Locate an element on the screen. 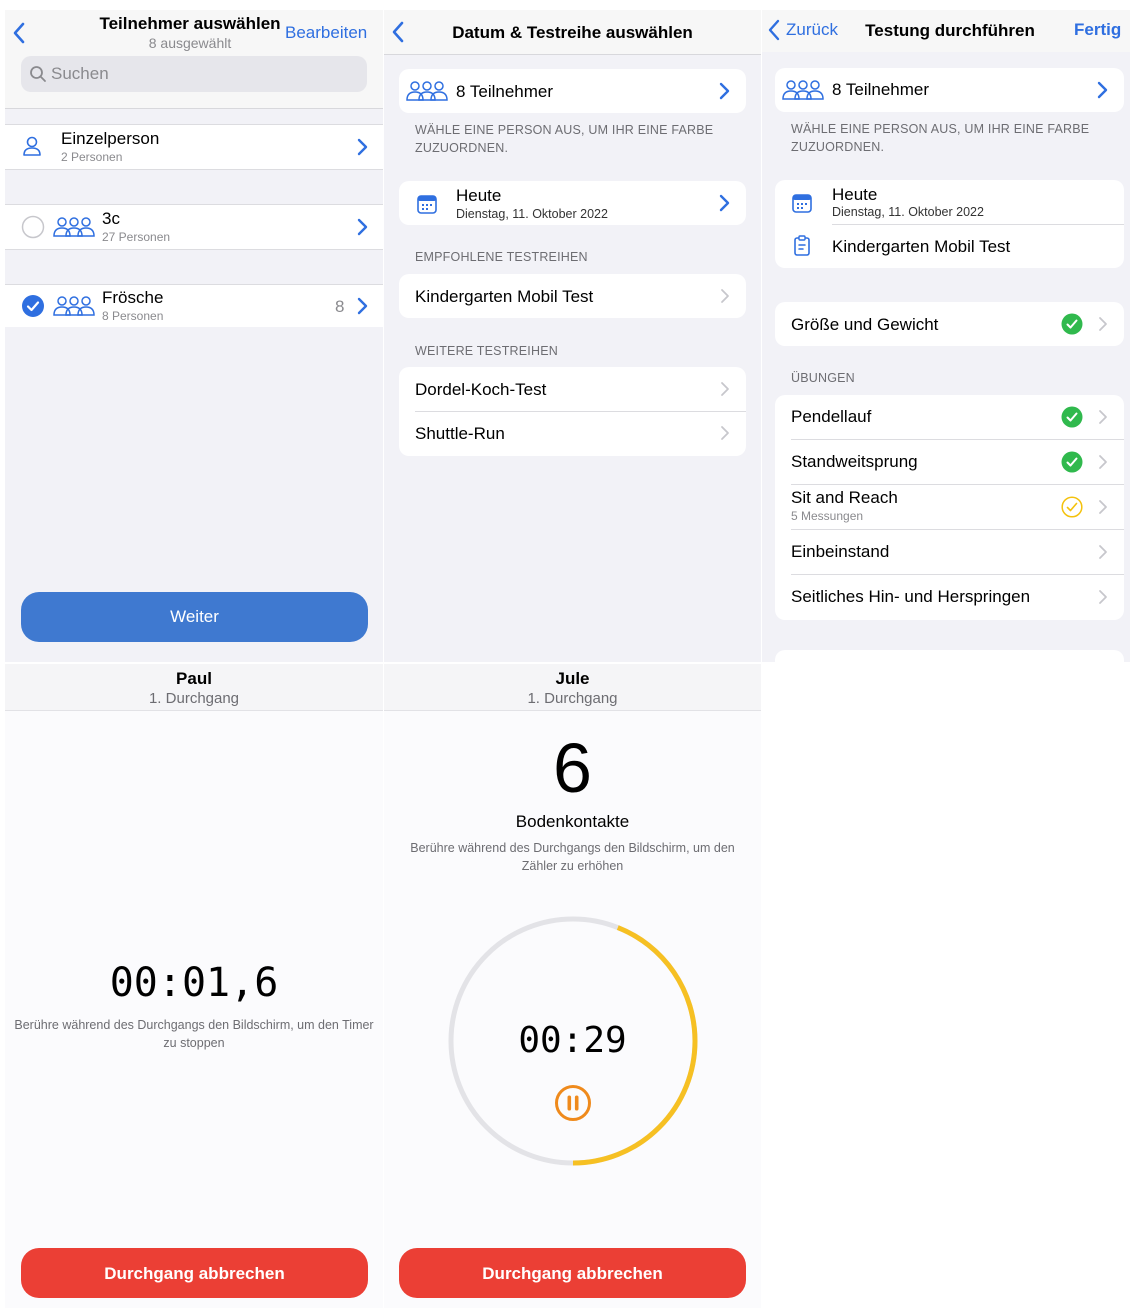 Image resolution: width=1130 pixels, height=1308 pixels. header-bar: Paul 1. Durchgang is located at coordinates (194, 687).